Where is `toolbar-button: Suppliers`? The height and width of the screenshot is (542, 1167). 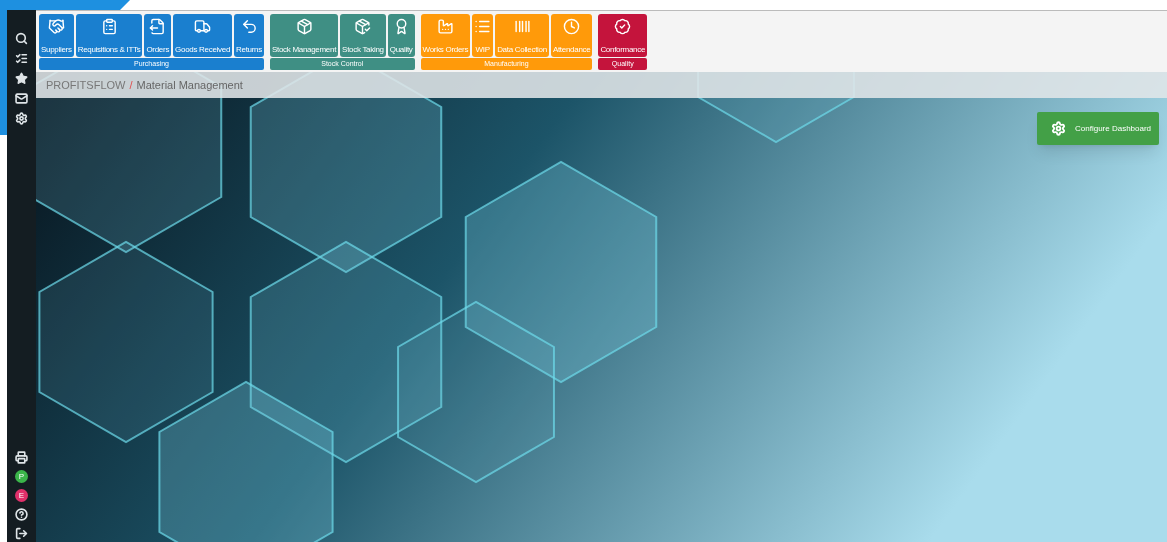 toolbar-button: Suppliers is located at coordinates (56, 35).